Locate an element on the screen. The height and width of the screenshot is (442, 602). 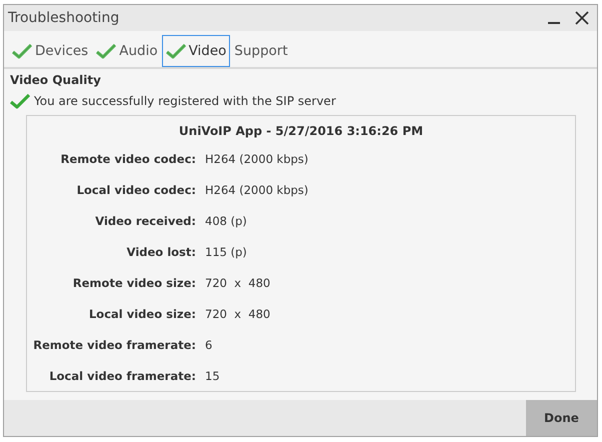
field-value: 115 (p) is located at coordinates (226, 252).